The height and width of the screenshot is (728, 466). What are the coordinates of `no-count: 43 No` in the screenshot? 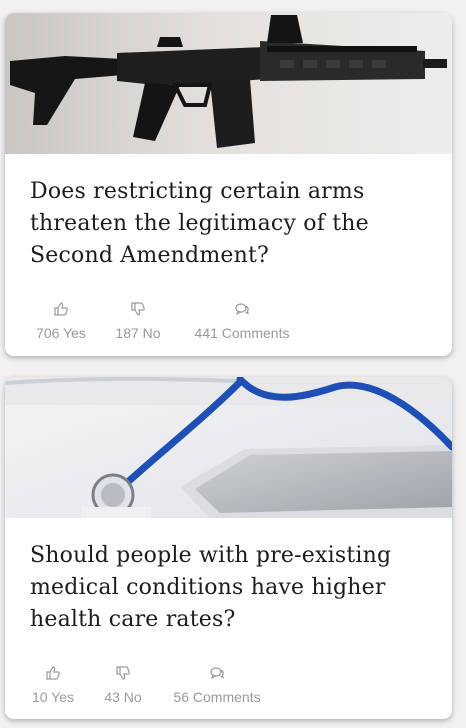 It's located at (123, 697).